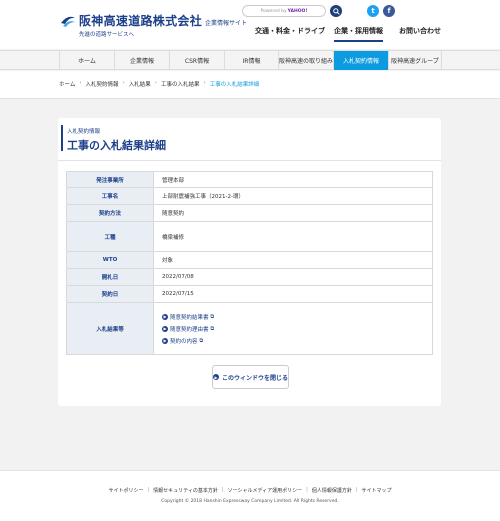 This screenshot has height=521, width=500. I want to click on breadcrumb-current: 工事の入札結果詳細, so click(234, 85).